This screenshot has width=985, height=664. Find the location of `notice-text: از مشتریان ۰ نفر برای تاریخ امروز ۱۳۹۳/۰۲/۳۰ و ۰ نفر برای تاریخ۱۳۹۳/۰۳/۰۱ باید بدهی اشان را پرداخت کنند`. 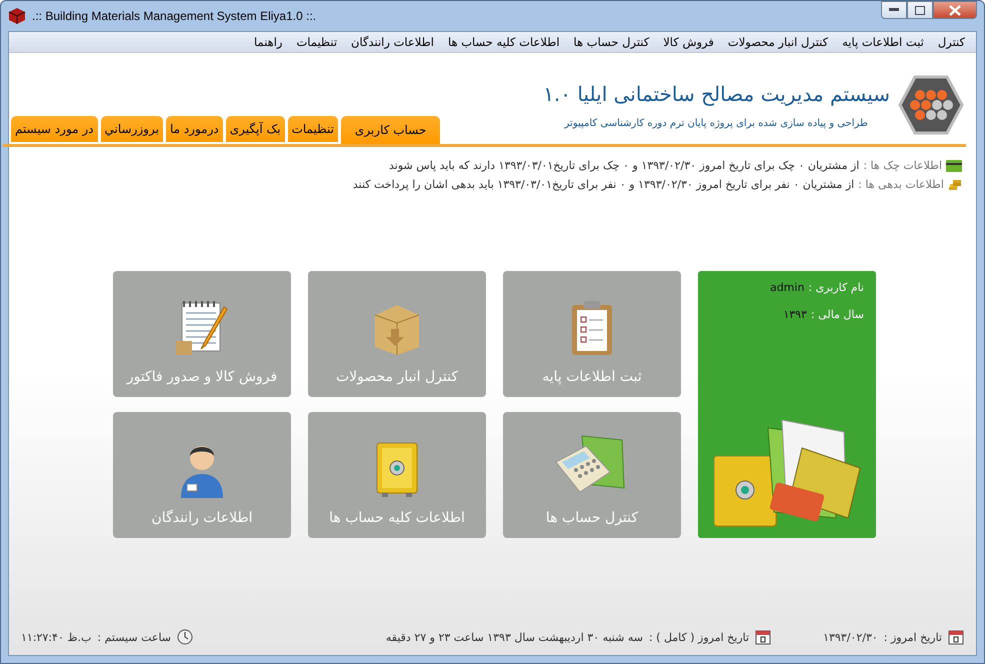

notice-text: از مشتریان ۰ نفر برای تاریخ امروز ۱۳۹۳/۰۲/۳۰ و ۰ نفر برای تاریخ۱۳۹۳/۰۳/۰۱ باید بدهی اشان را پرداخت کنند is located at coordinates (603, 184).